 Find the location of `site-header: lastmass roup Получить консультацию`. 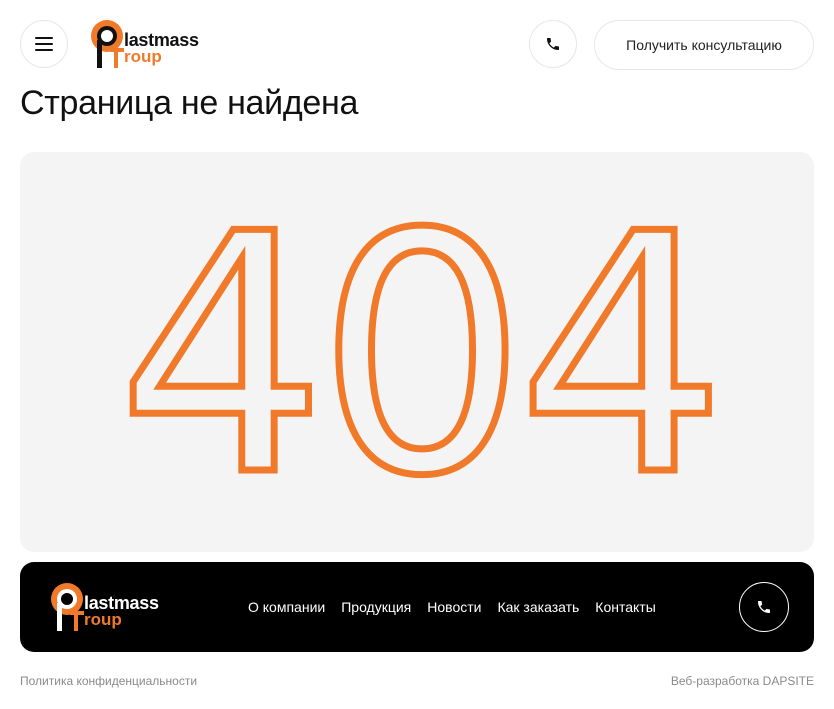

site-header: lastmass roup Получить консультацию is located at coordinates (417, 45).